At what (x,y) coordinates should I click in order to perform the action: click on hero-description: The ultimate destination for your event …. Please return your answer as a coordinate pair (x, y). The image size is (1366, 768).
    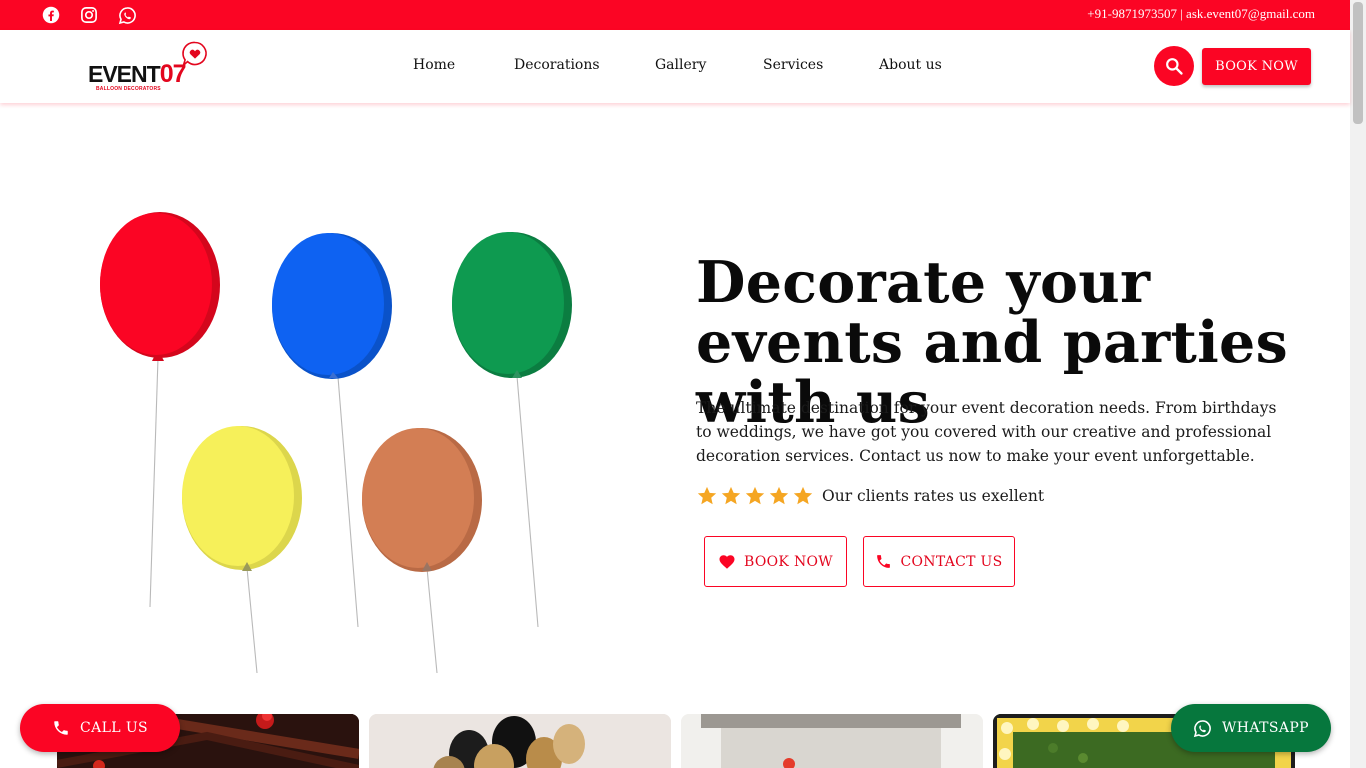
    Looking at the image, I should click on (986, 432).